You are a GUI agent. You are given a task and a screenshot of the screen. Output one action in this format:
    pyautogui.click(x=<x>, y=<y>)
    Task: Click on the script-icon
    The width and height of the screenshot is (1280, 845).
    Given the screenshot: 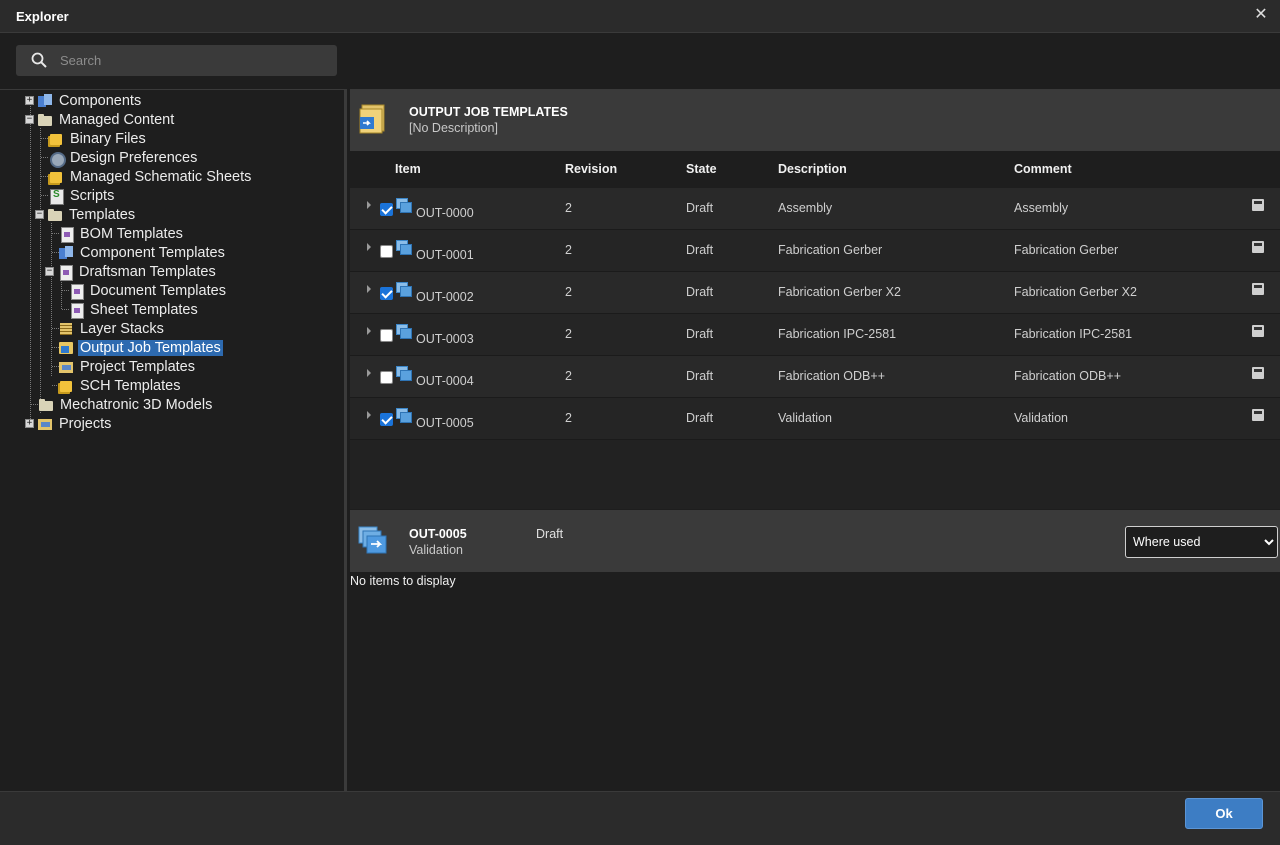 What is the action you would take?
    pyautogui.click(x=56, y=196)
    